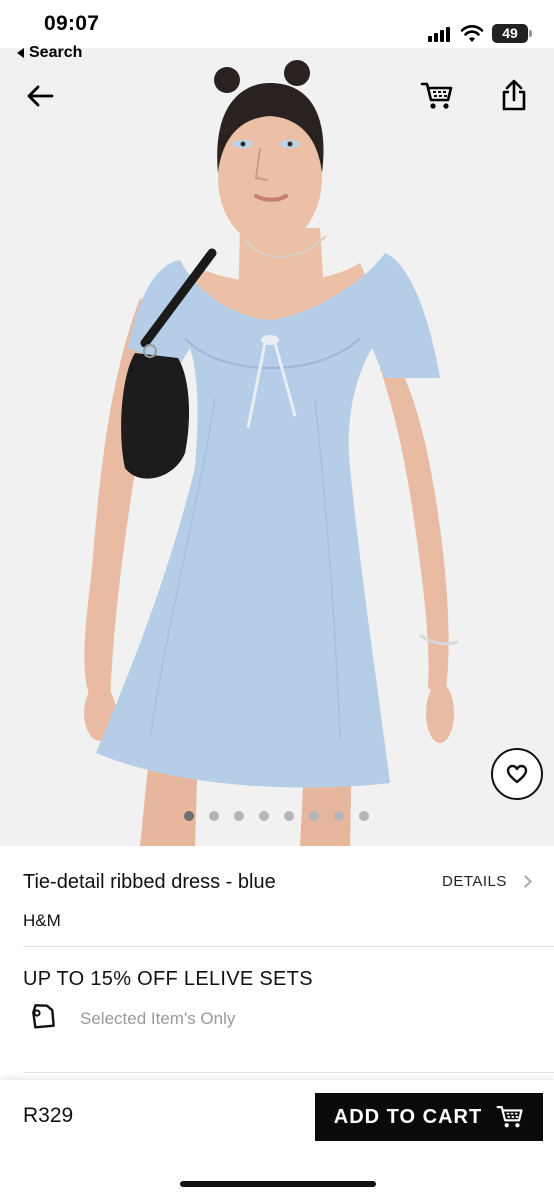 Image resolution: width=554 pixels, height=1200 pixels. I want to click on cart-button, so click(437, 96).